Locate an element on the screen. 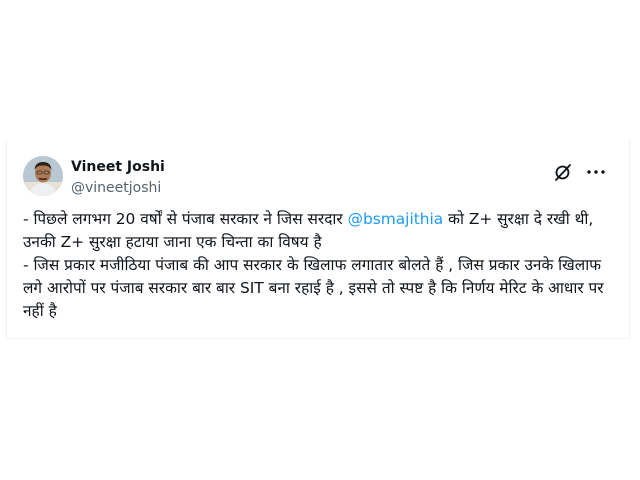 The height and width of the screenshot is (480, 640). author-handle: @vineetjoshi is located at coordinates (116, 188).